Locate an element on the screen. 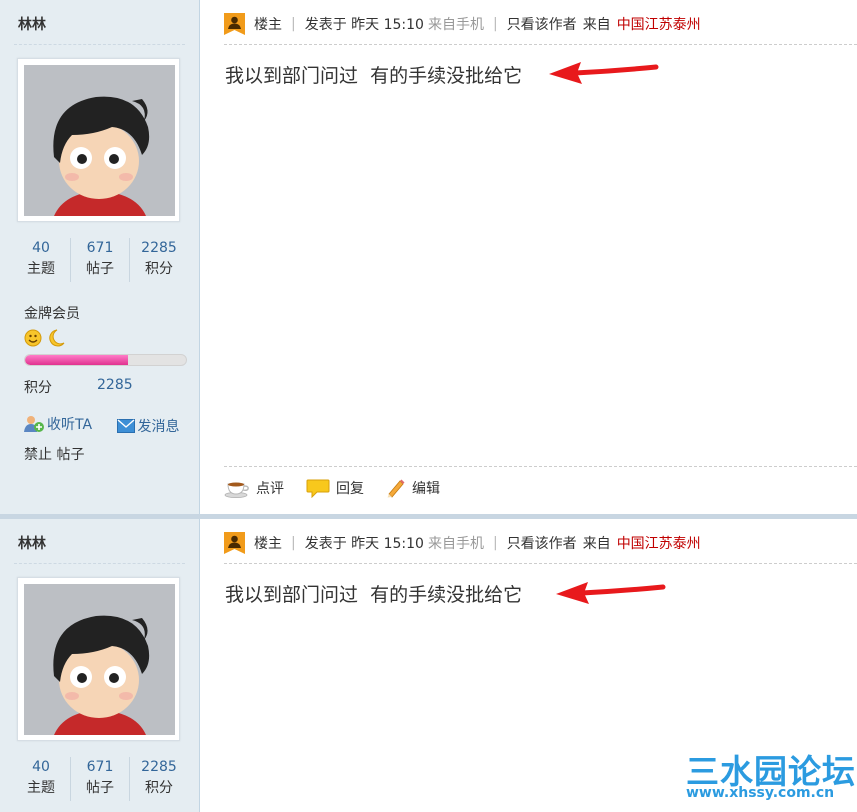 The height and width of the screenshot is (812, 857). author-actions: 收听TA 发消息 is located at coordinates (112, 425).